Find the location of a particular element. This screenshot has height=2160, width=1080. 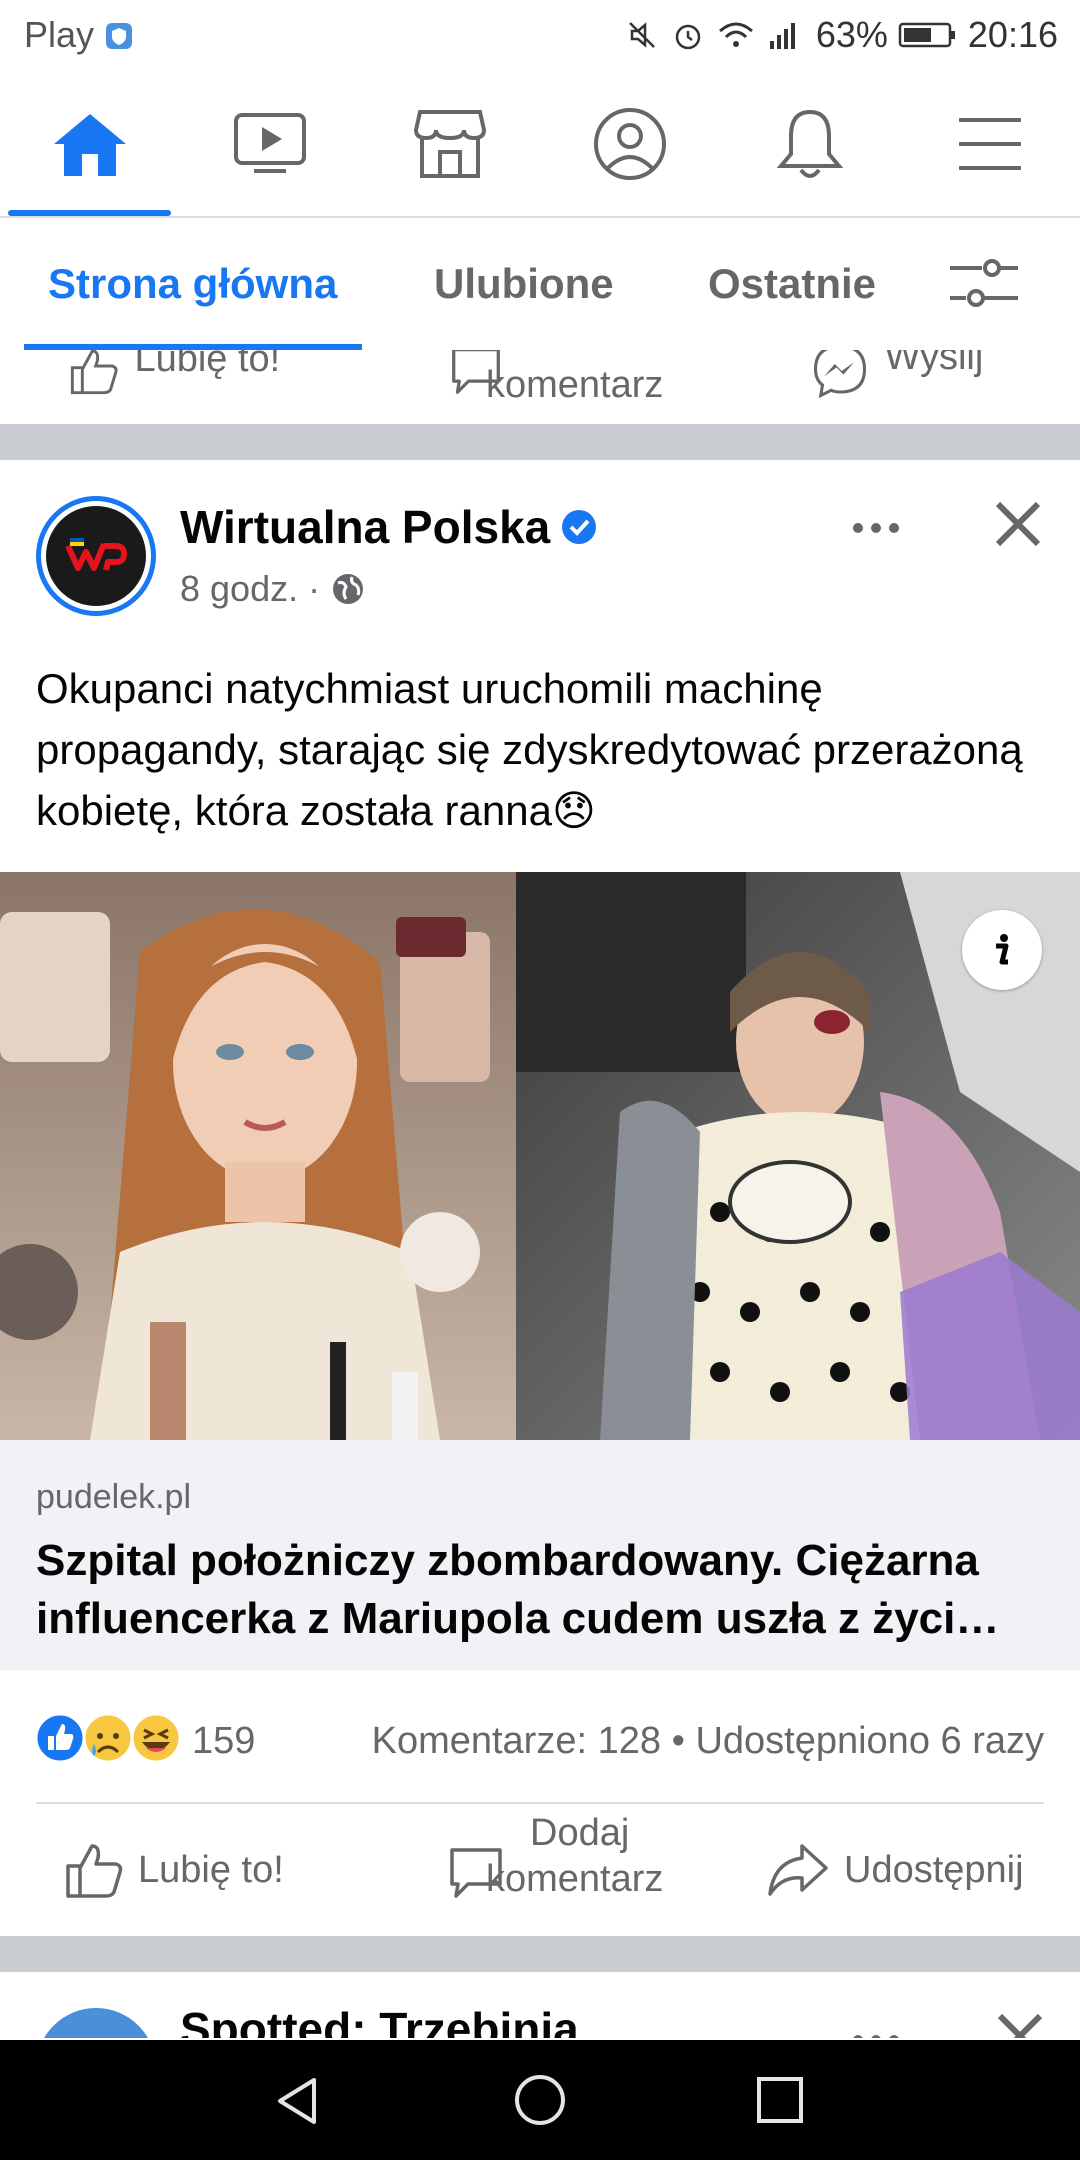

nav-marketplace is located at coordinates (450, 144).